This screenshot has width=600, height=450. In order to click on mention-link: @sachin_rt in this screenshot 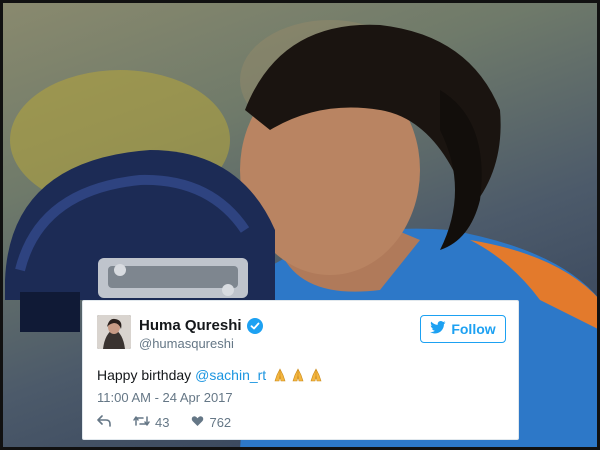, I will do `click(230, 375)`.